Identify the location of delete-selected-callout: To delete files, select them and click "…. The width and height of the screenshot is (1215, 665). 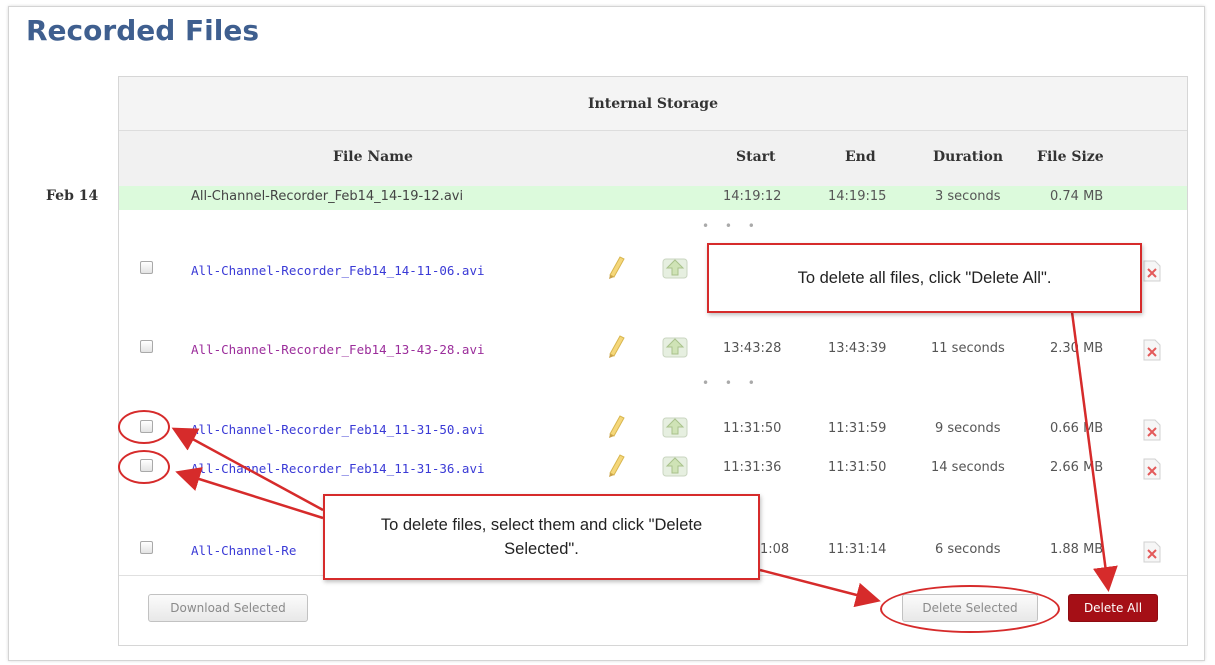
(541, 537).